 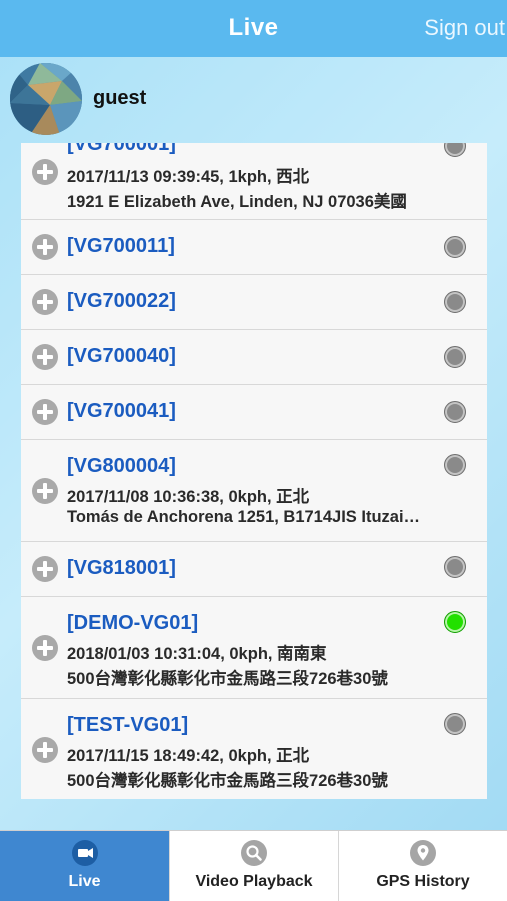 What do you see at coordinates (121, 466) in the screenshot?
I see `device-name: [VG800004]` at bounding box center [121, 466].